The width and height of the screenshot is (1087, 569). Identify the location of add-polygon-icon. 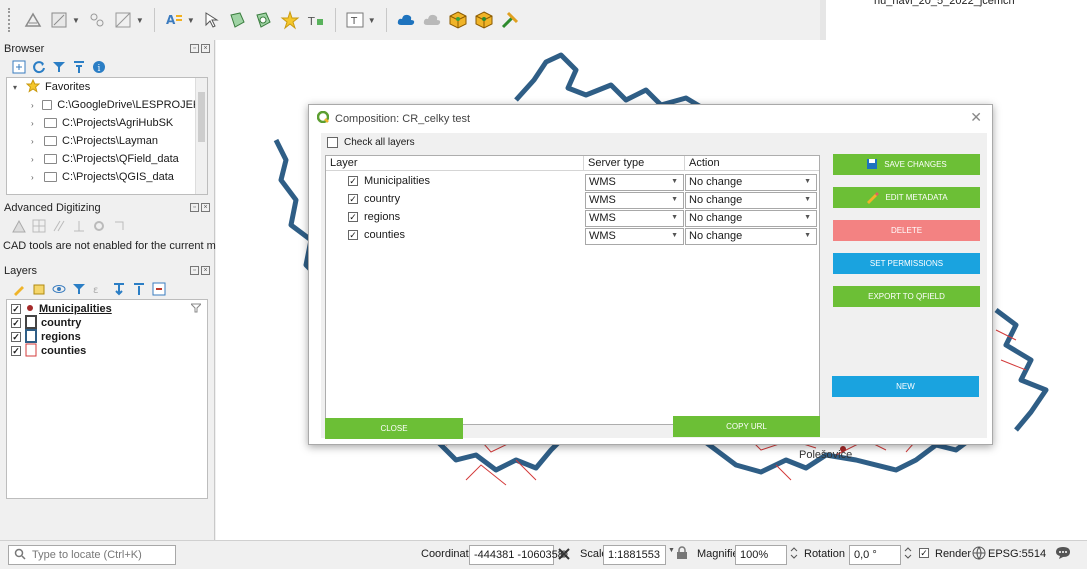
(238, 20).